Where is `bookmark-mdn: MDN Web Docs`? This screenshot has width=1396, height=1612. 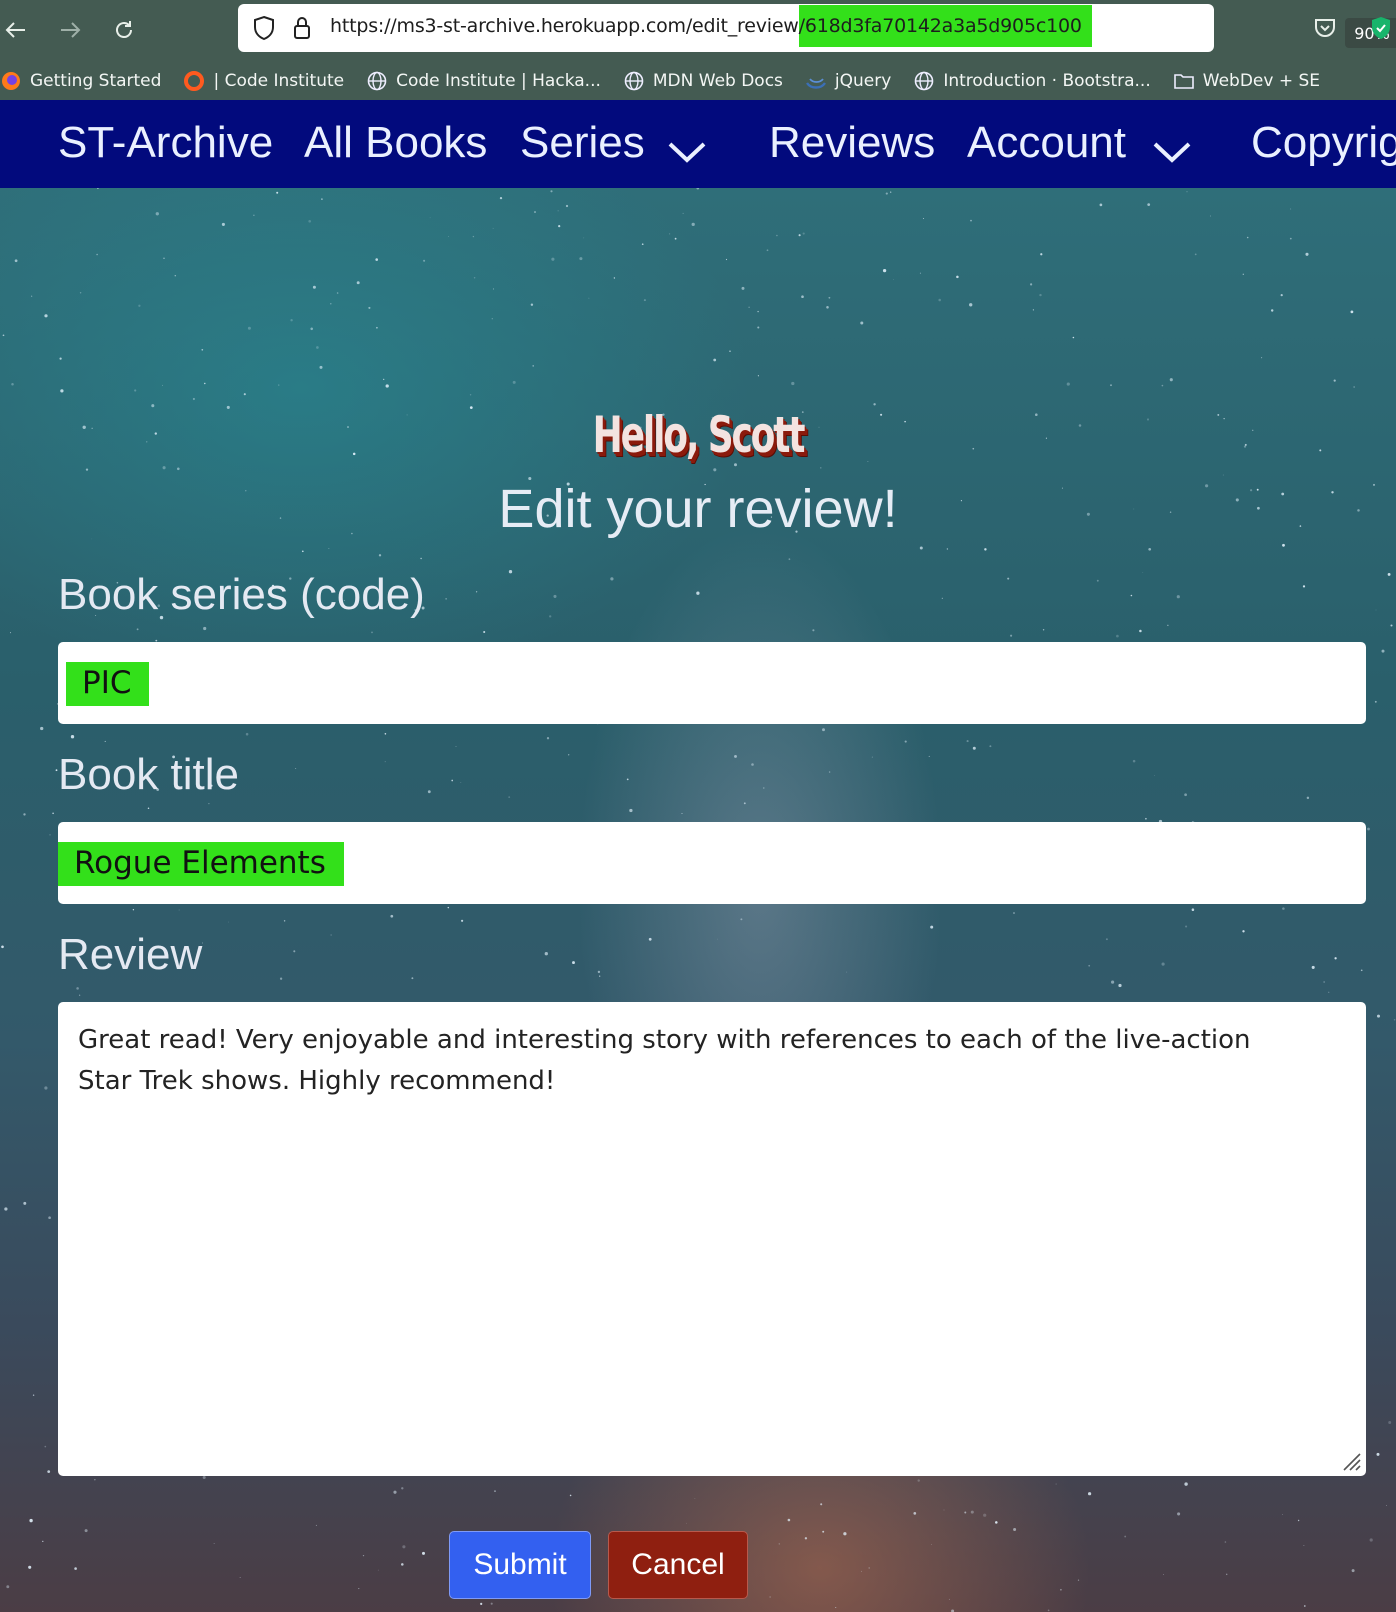
bookmark-mdn: MDN Web Docs is located at coordinates (703, 81).